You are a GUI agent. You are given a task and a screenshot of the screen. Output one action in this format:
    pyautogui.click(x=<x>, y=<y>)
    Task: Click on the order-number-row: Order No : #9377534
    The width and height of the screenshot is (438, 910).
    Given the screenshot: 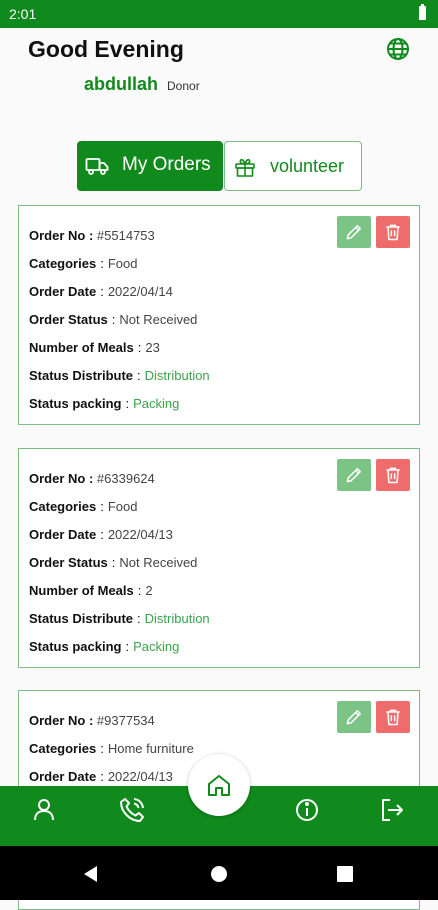 What is the action you would take?
    pyautogui.click(x=92, y=720)
    